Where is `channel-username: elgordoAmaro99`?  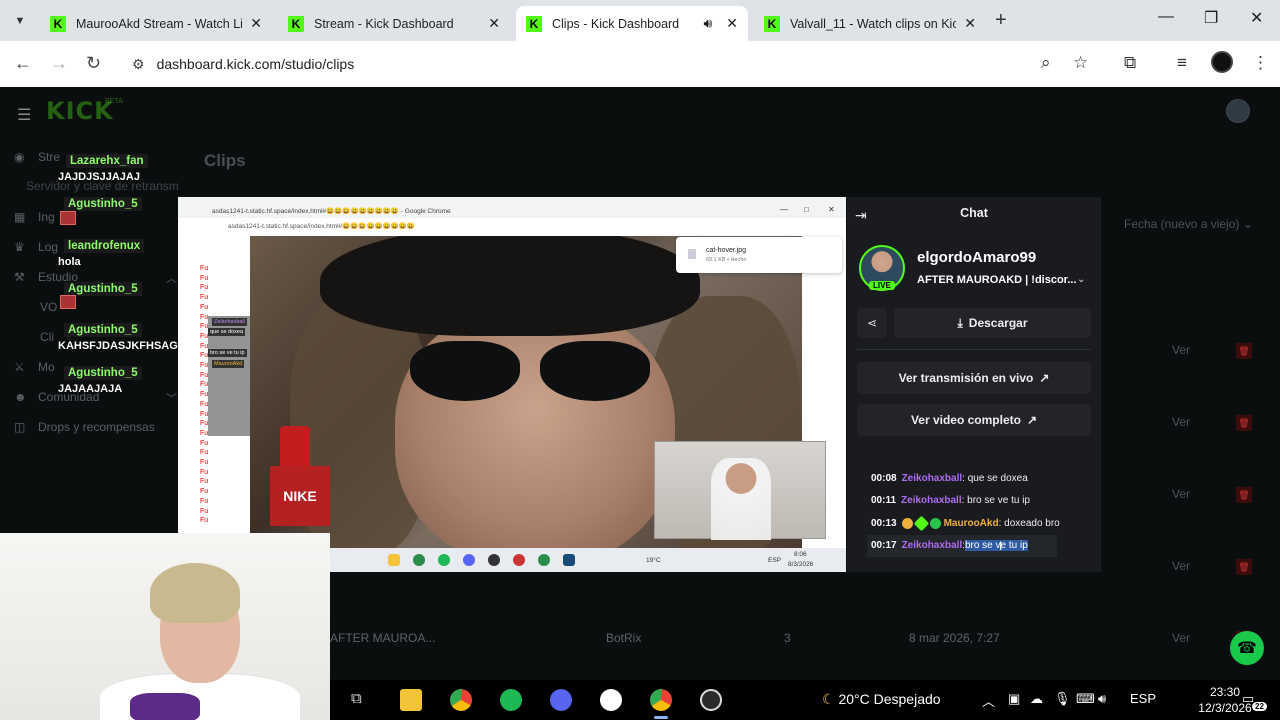 channel-username: elgordoAmaro99 is located at coordinates (976, 257).